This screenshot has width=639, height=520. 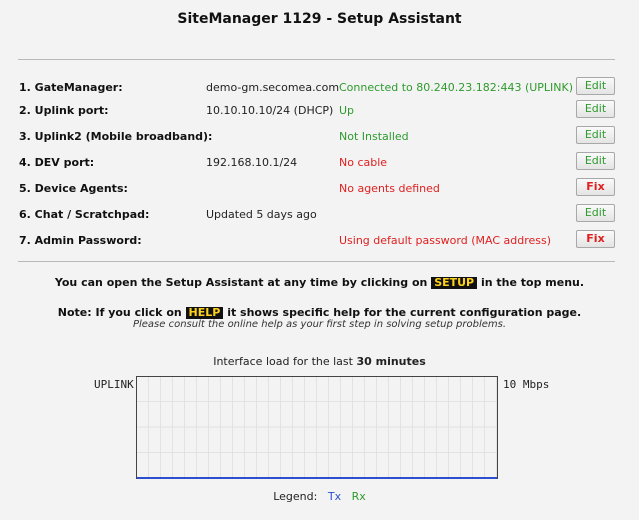 What do you see at coordinates (334, 496) in the screenshot?
I see `legend-tx: Tx` at bounding box center [334, 496].